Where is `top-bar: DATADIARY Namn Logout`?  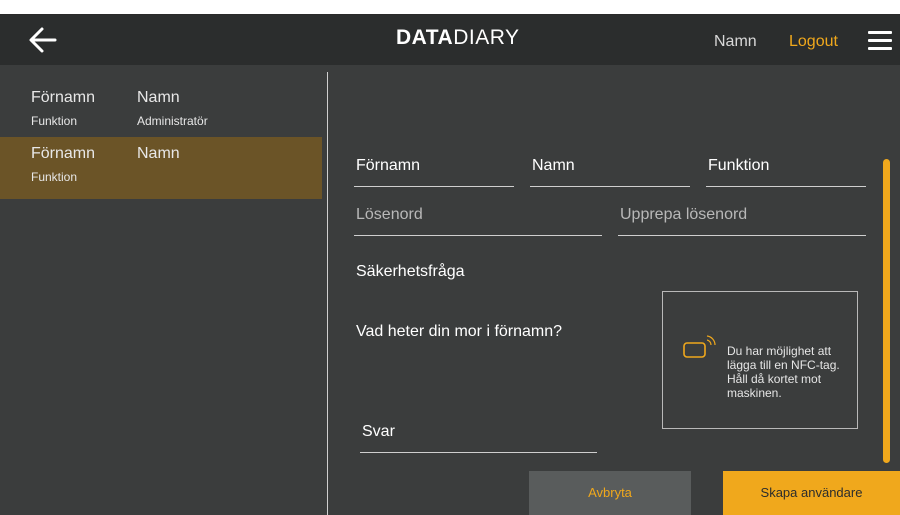
top-bar: DATADIARY Namn Logout is located at coordinates (450, 40).